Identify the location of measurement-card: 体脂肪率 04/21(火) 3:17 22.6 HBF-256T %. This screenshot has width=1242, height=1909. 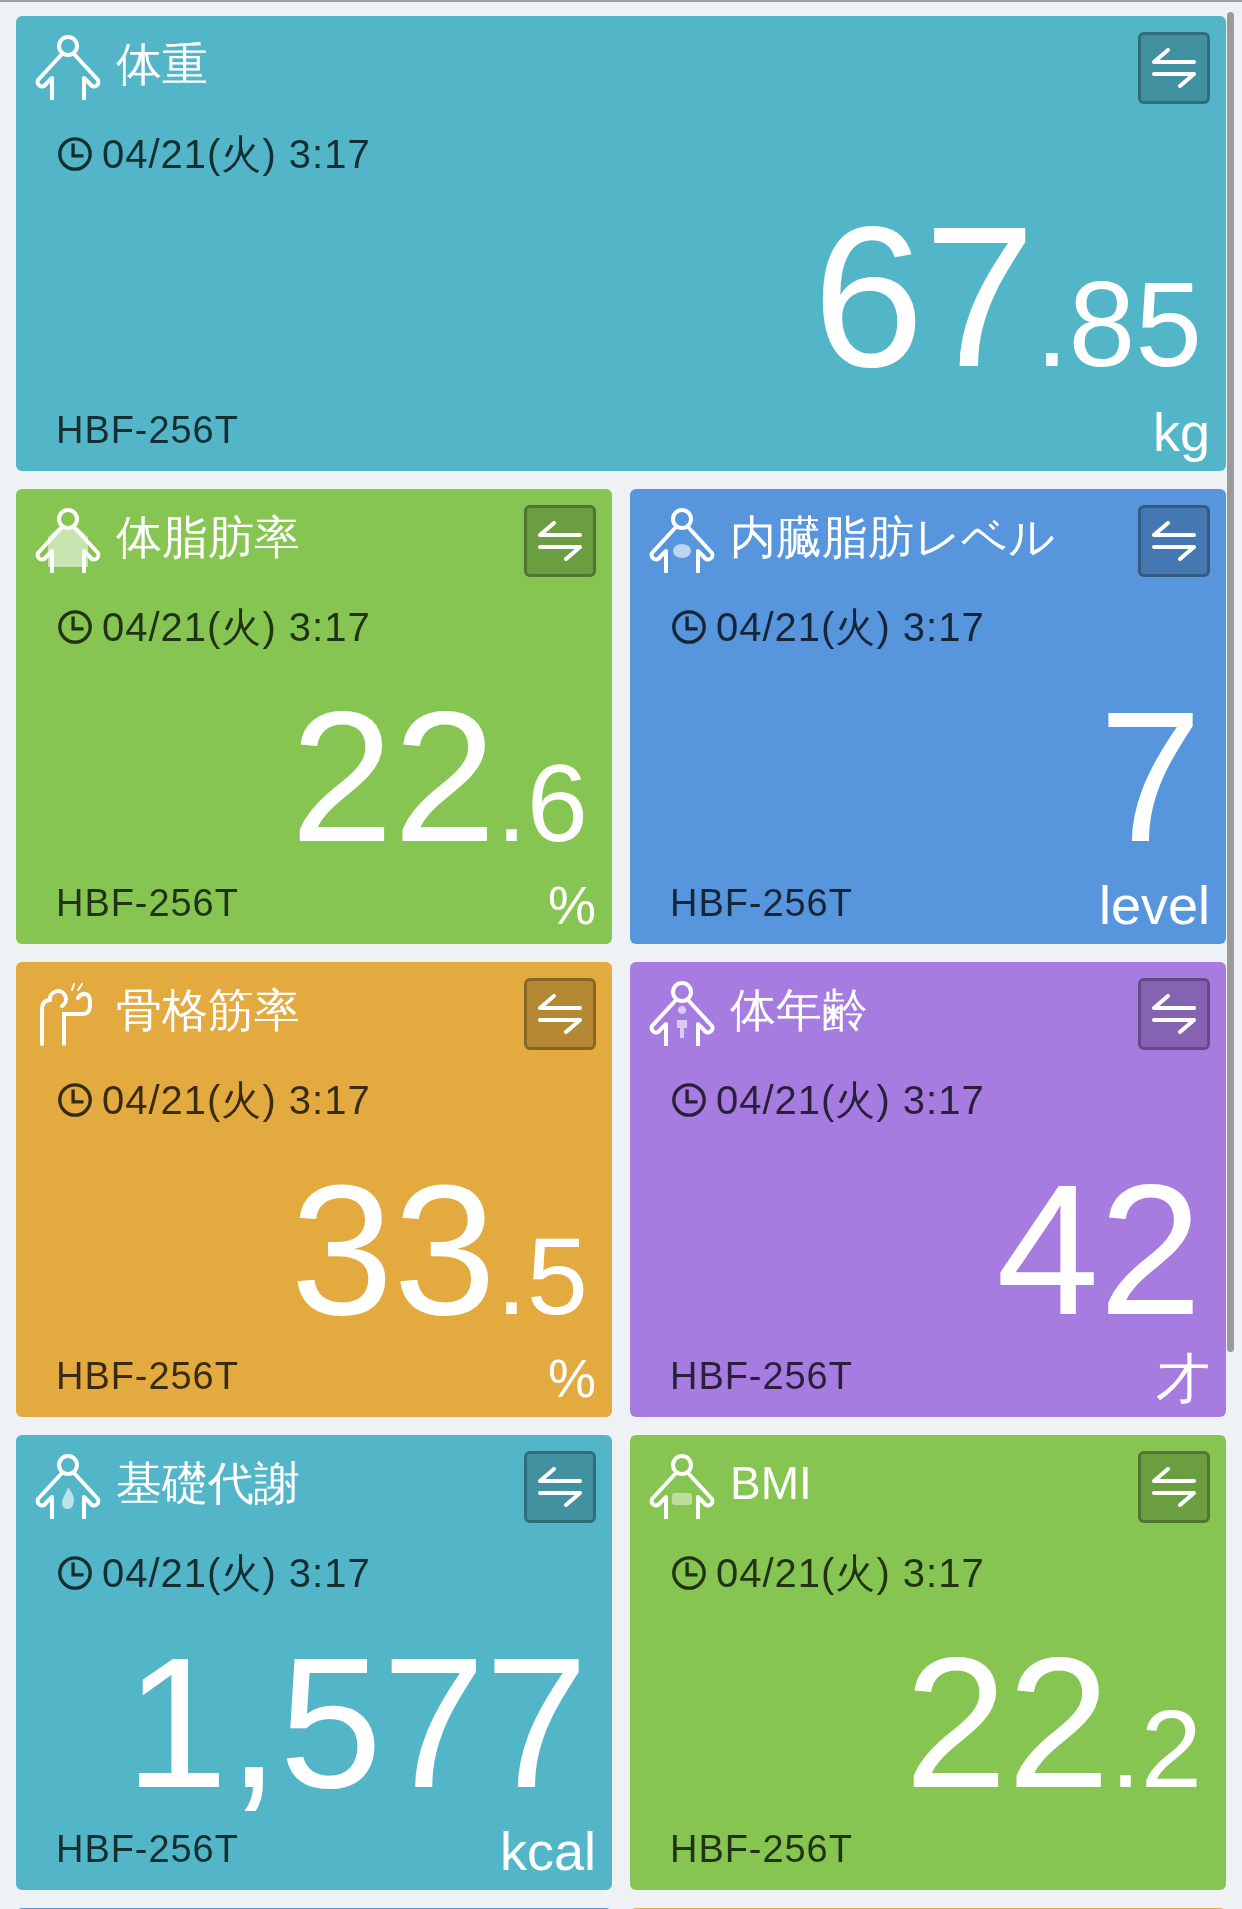
(314, 716).